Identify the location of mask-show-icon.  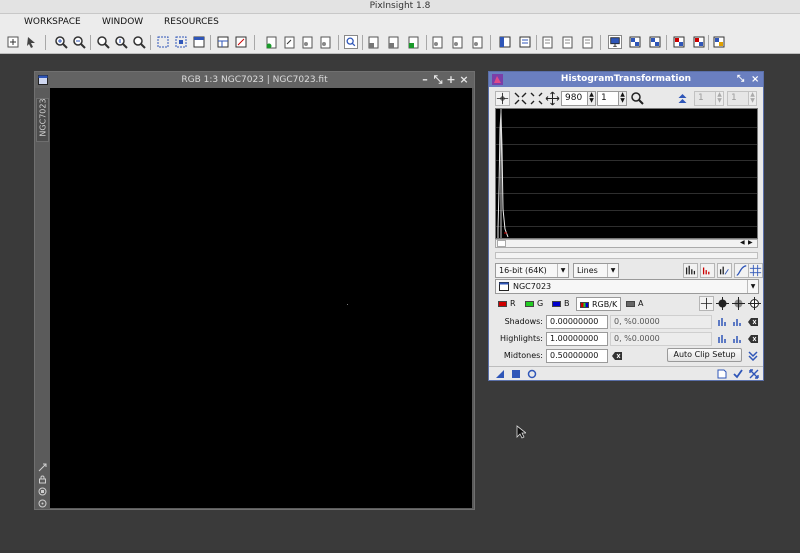
(393, 42).